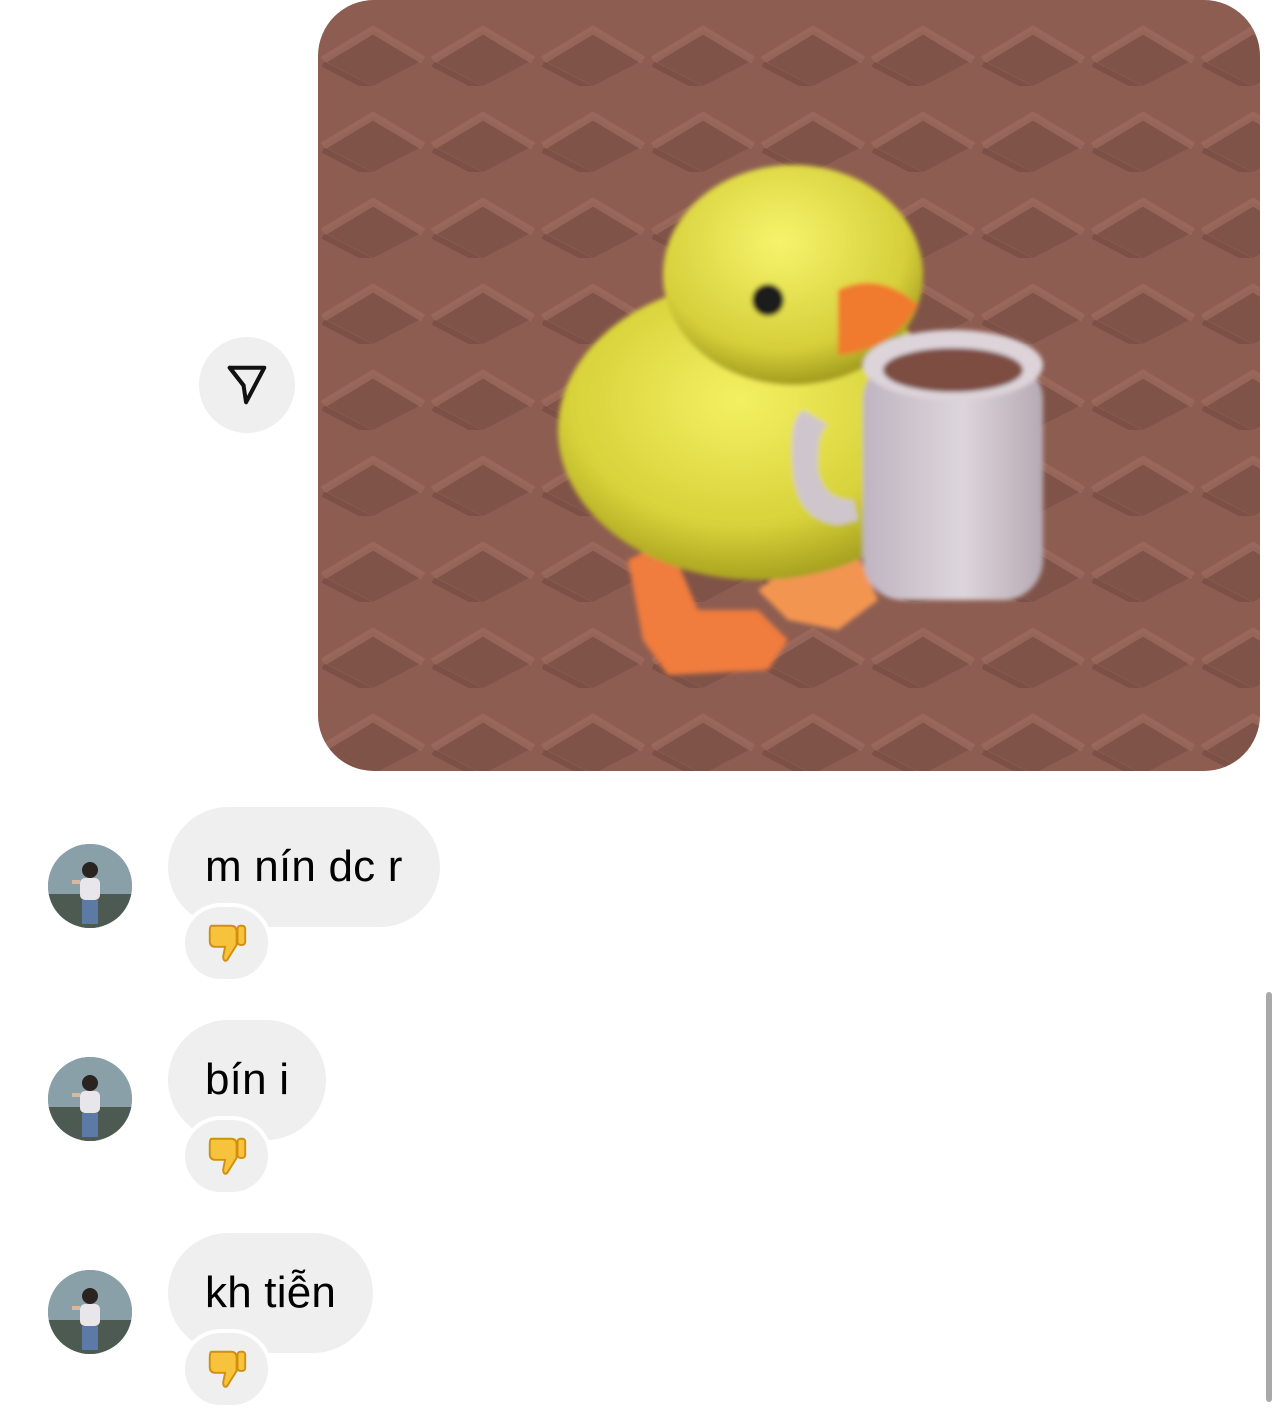  I want to click on scrollbar, so click(1269, 1197).